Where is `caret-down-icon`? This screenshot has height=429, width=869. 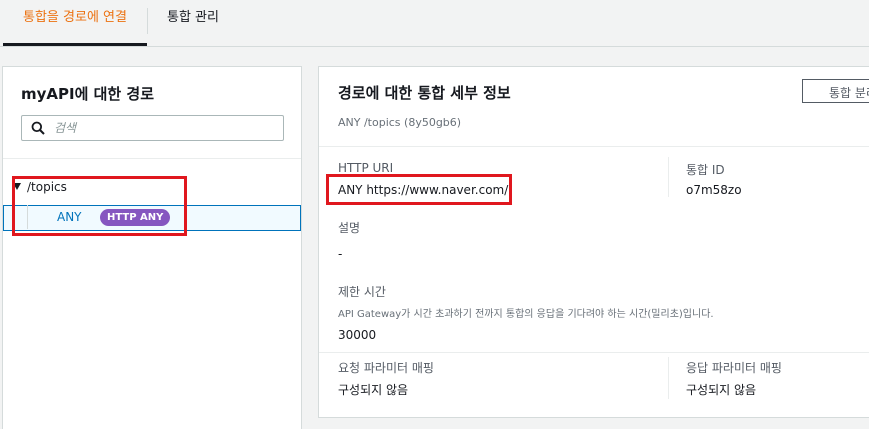
caret-down-icon is located at coordinates (17, 186).